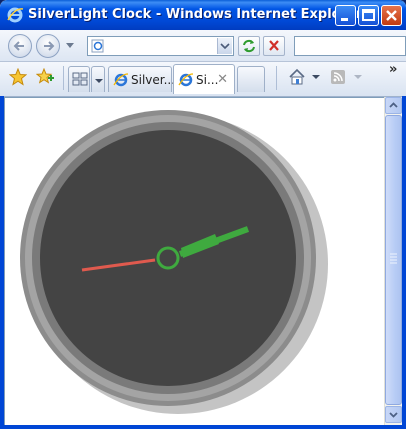 The width and height of the screenshot is (406, 429). I want to click on vertical-scrollbar, so click(393, 261).